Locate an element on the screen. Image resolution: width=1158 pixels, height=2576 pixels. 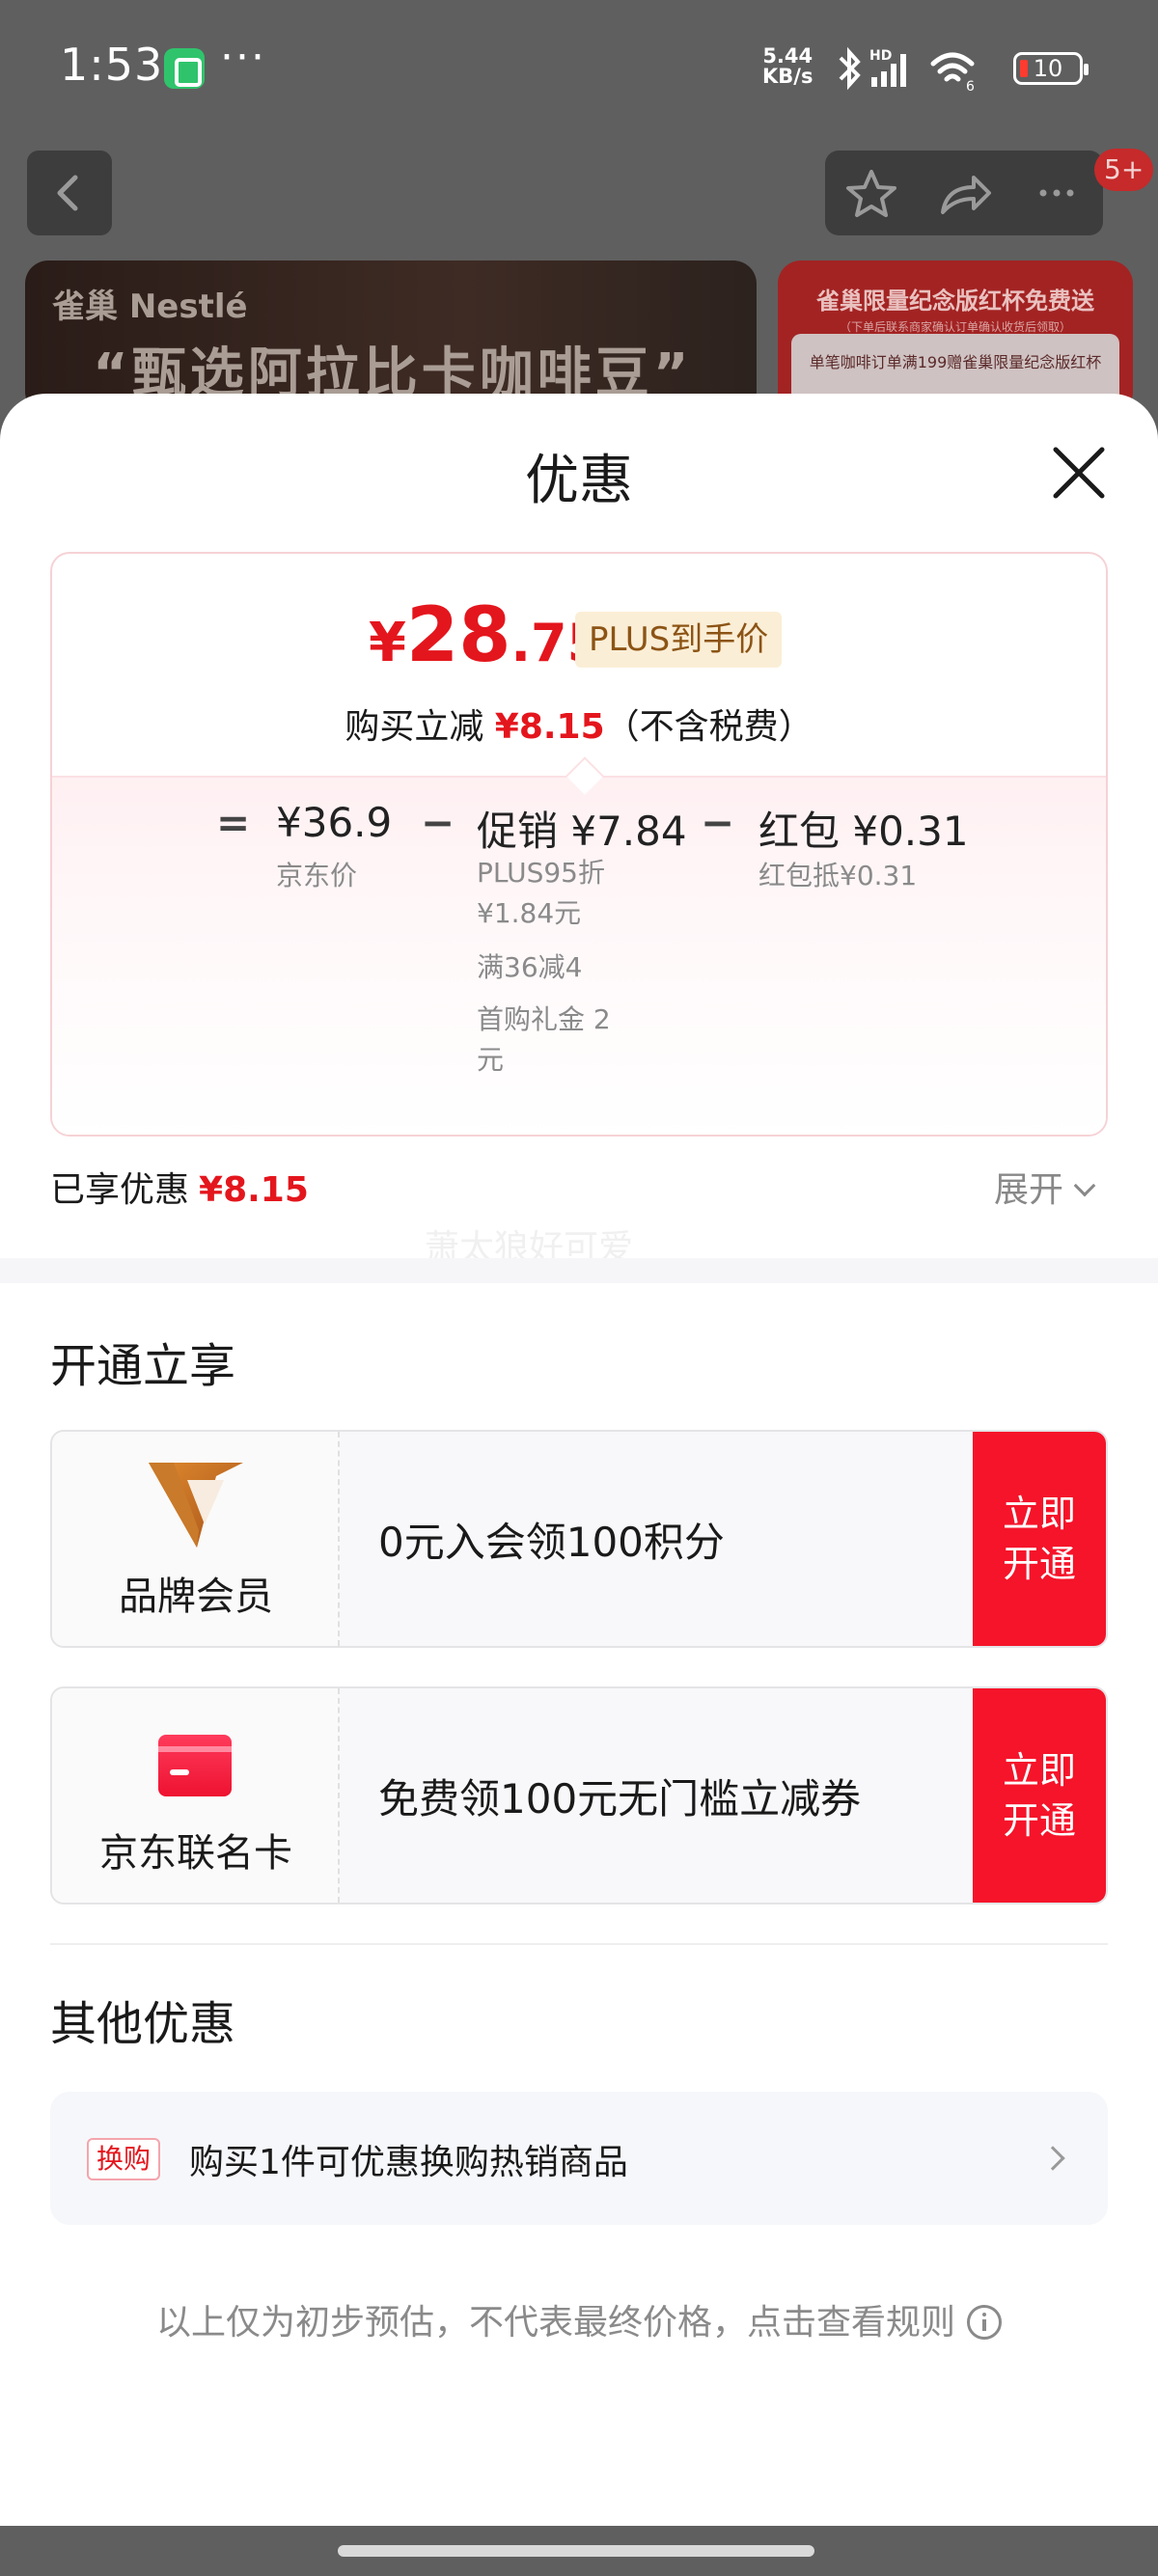
final-price: ¥28.75 is located at coordinates (486, 636).